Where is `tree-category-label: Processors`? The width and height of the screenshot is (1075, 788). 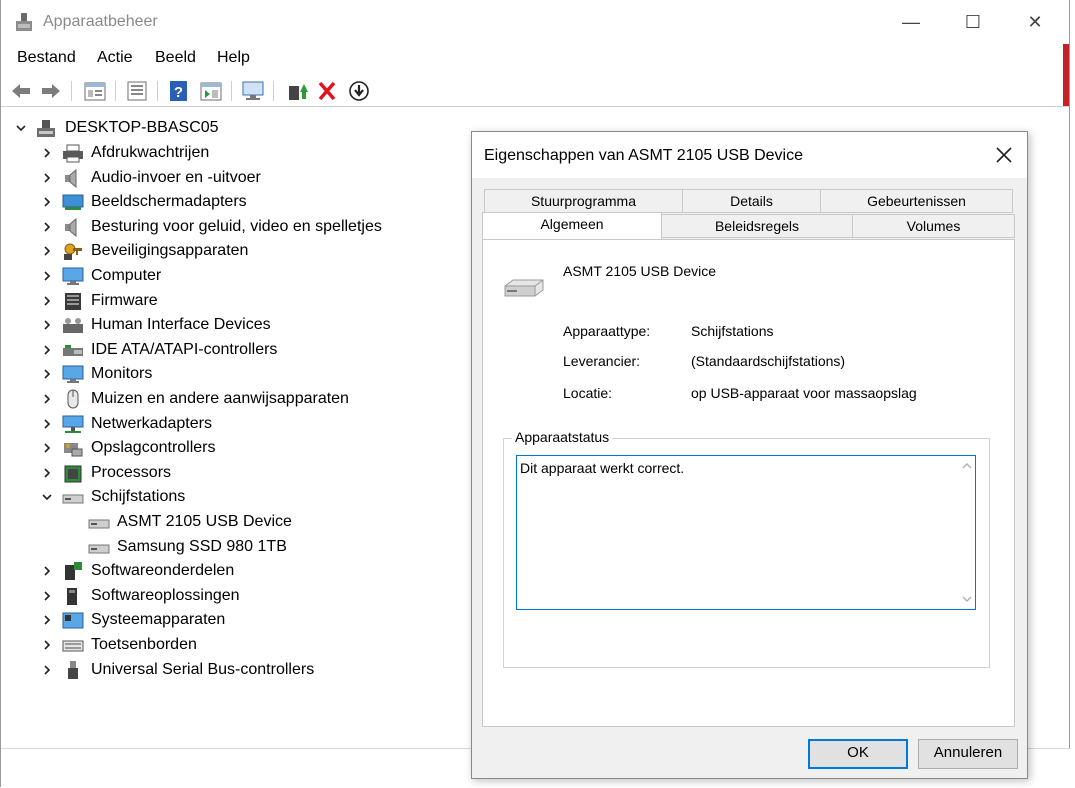 tree-category-label: Processors is located at coordinates (131, 472).